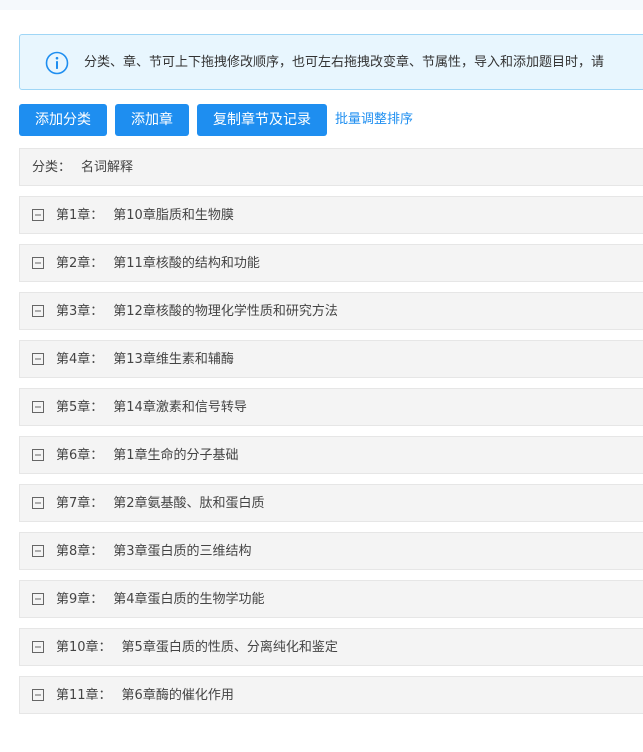 This screenshot has width=643, height=752. Describe the element at coordinates (331, 215) in the screenshot. I see `chapter-row: 第1章： 第10章脂质和生物膜` at that location.